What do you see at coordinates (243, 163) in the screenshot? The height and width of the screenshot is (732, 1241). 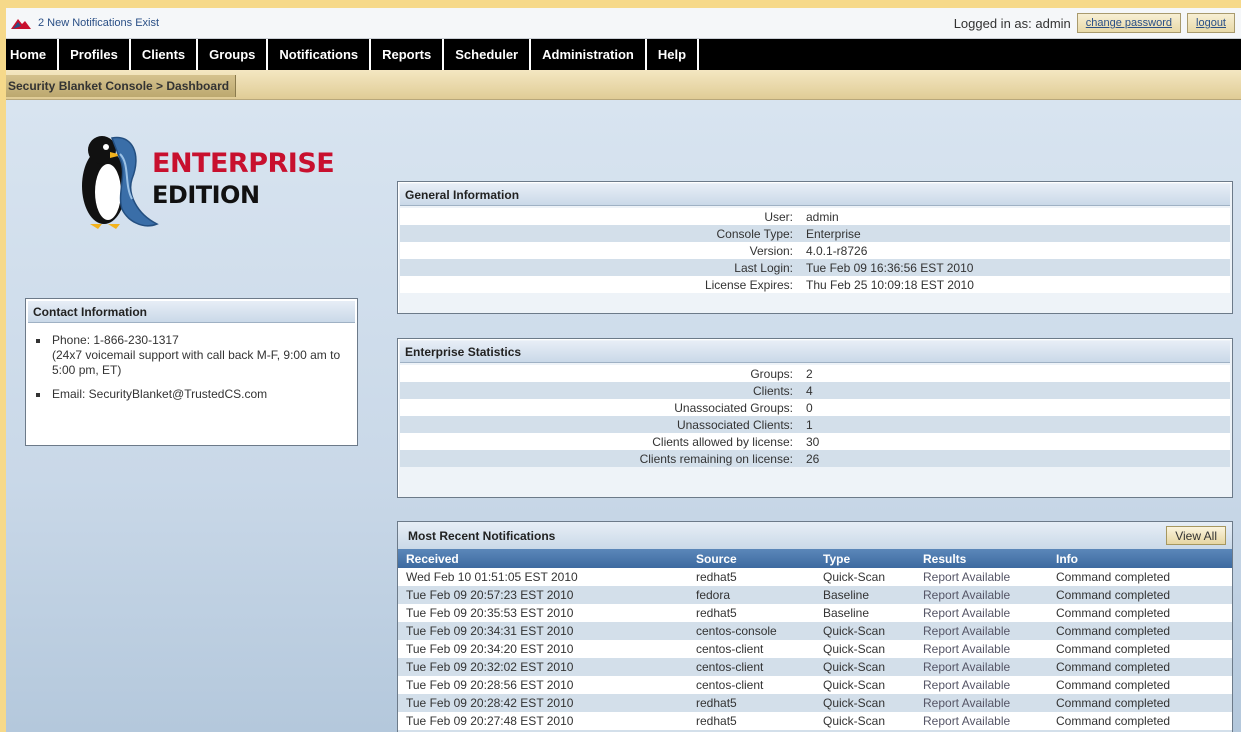 I see `logo-line1: ENTERPRISE` at bounding box center [243, 163].